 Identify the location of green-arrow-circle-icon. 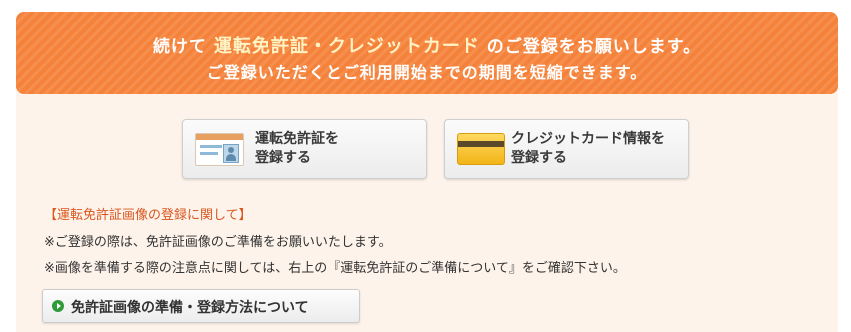
(58, 306).